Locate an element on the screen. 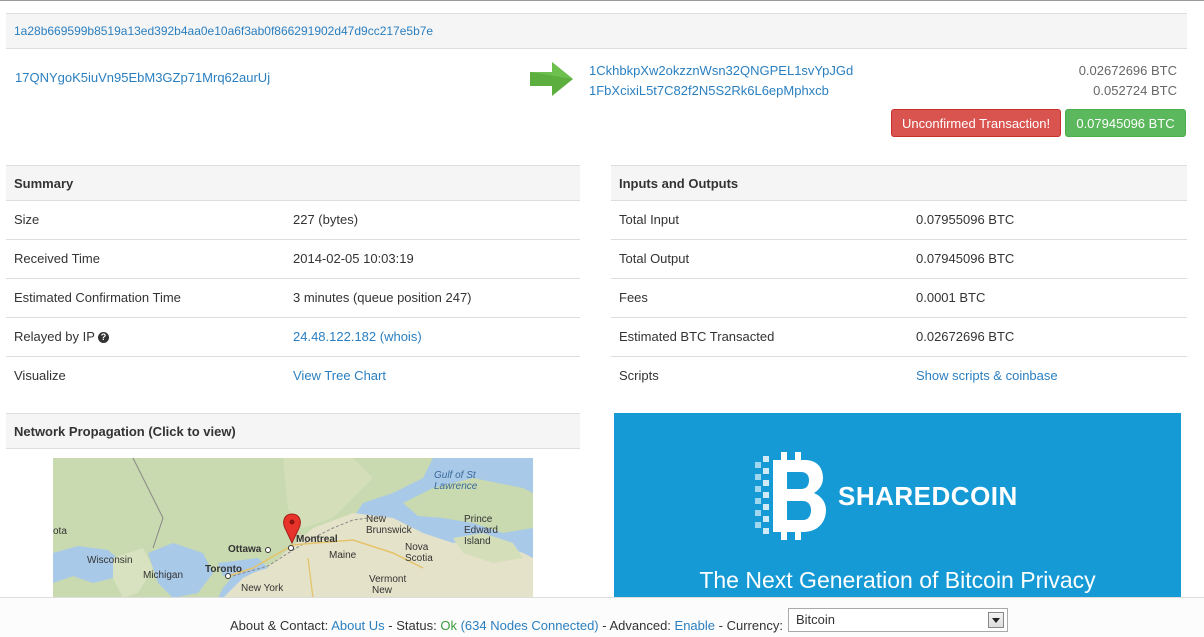  output-address-link: 1CkhbkpXw2okzznWsn32QNGPEL1svYpJGd is located at coordinates (721, 70).